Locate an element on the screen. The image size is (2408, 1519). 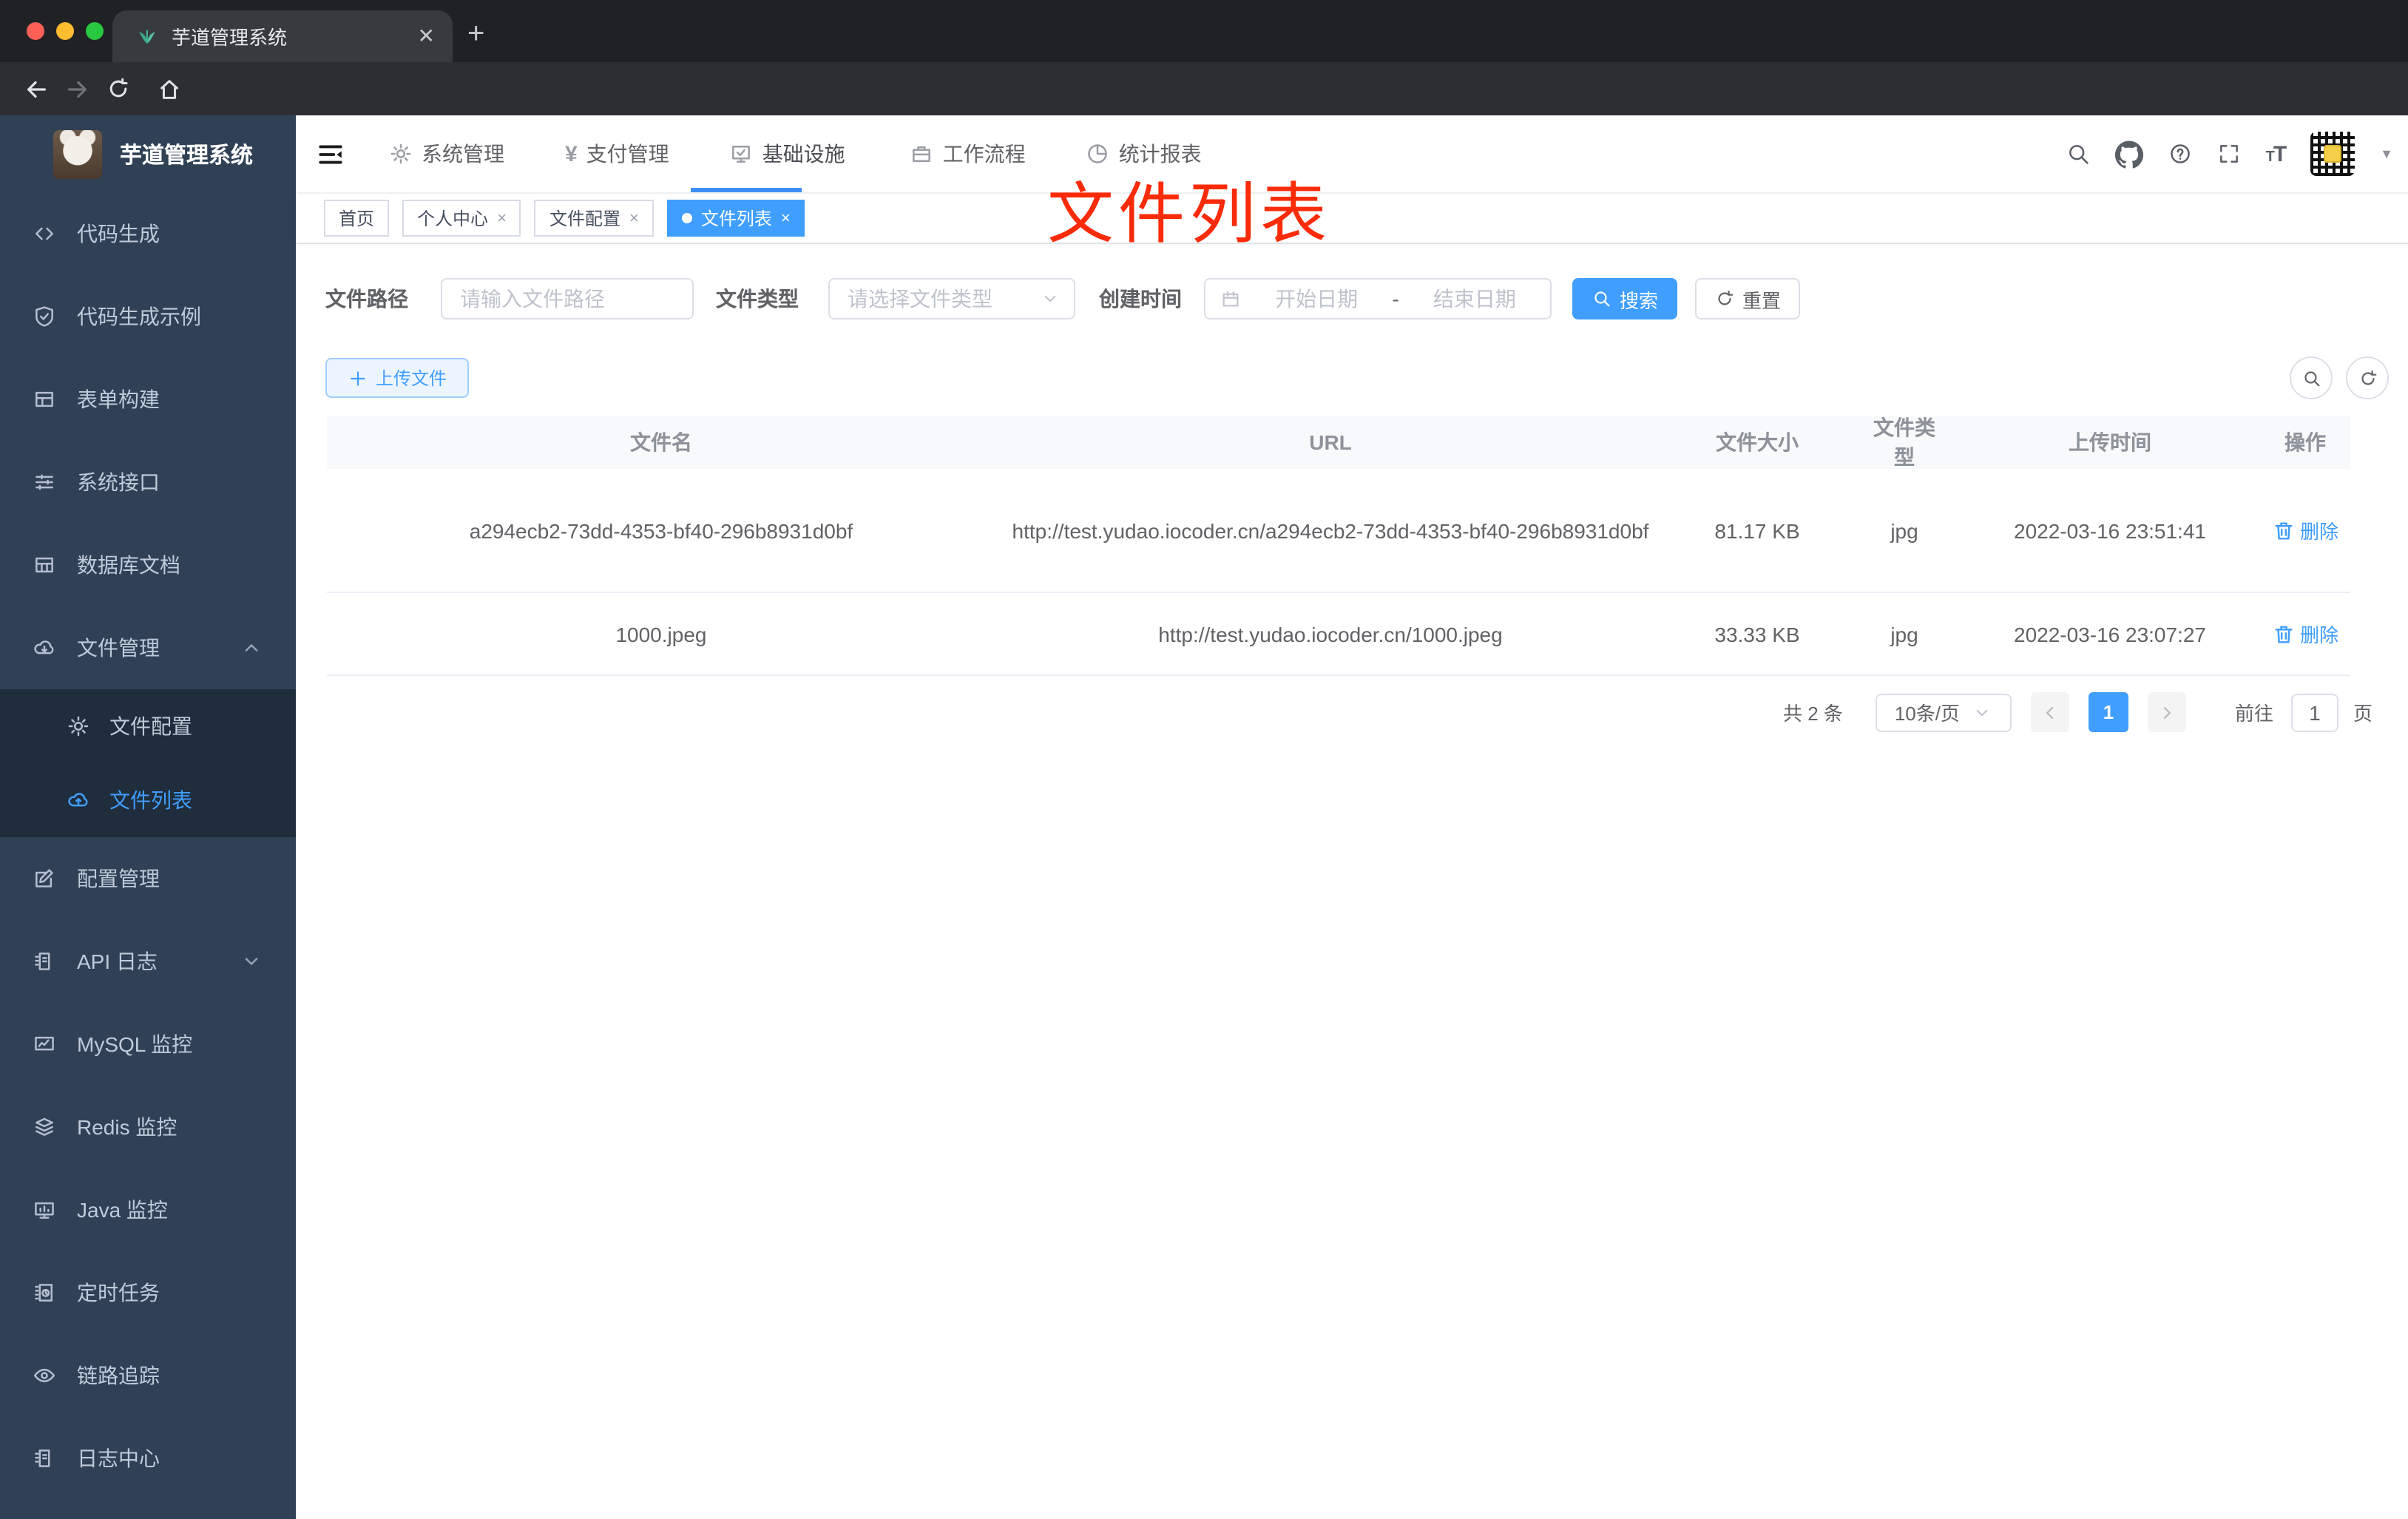
page-size-select: 10条/页 is located at coordinates (1943, 712).